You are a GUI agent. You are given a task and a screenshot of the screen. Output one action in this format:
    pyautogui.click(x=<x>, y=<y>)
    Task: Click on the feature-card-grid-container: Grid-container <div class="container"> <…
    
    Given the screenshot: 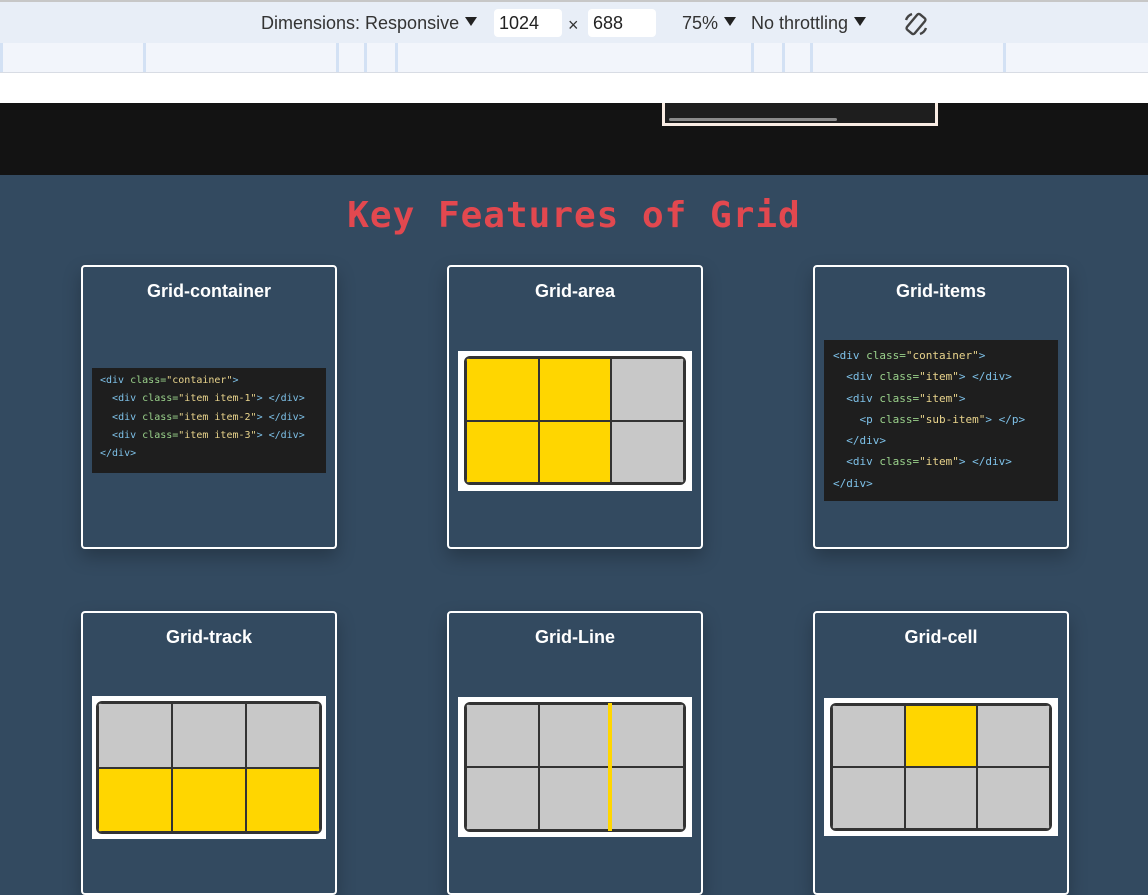 What is the action you would take?
    pyautogui.click(x=209, y=407)
    